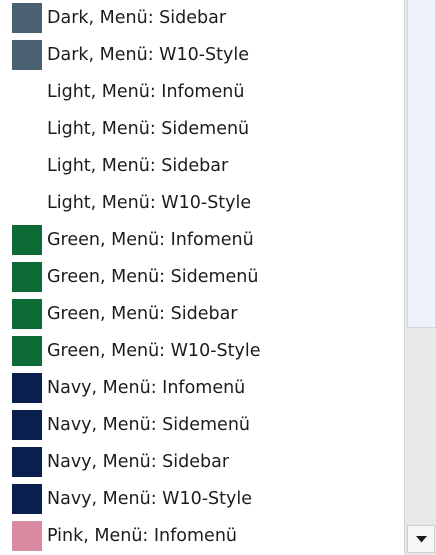 This screenshot has height=555, width=436. I want to click on list-item-label: Green, Menü: Sidebar, so click(142, 314).